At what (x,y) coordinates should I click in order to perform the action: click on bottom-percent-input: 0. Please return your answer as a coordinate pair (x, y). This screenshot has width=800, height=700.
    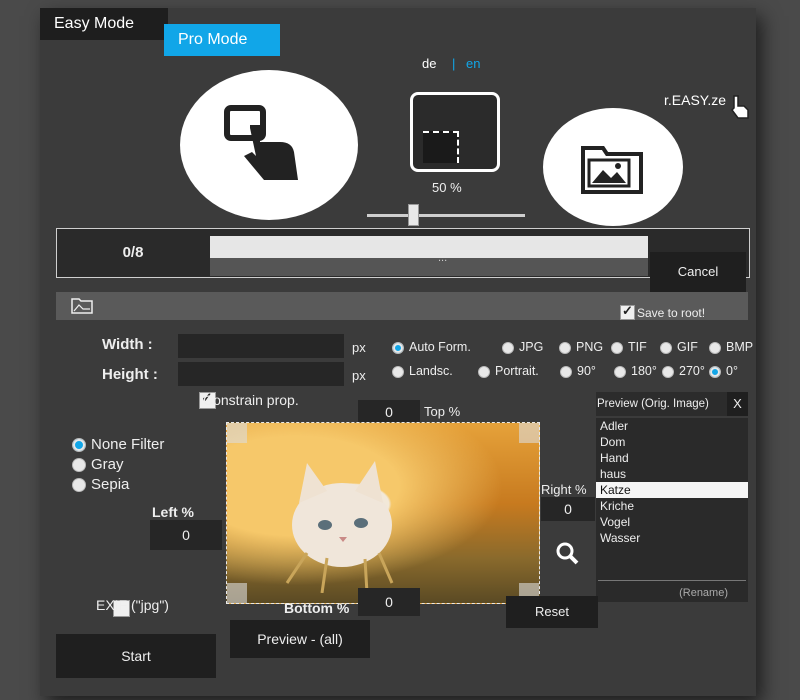
    Looking at the image, I should click on (389, 602).